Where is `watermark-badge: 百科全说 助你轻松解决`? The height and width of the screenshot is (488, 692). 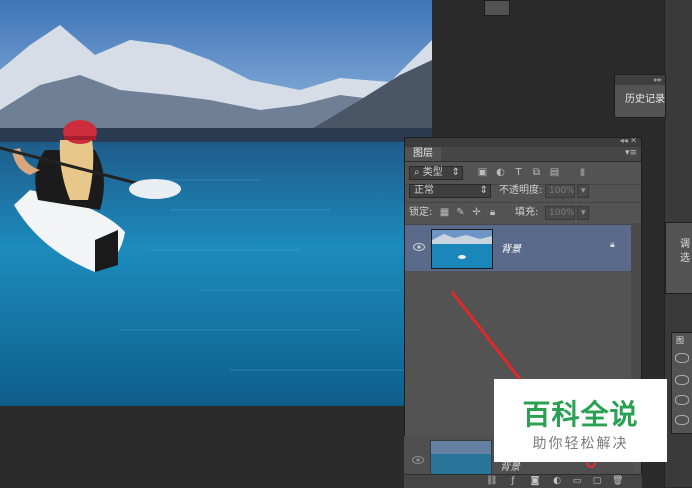 watermark-badge: 百科全说 助你轻松解决 is located at coordinates (580, 420).